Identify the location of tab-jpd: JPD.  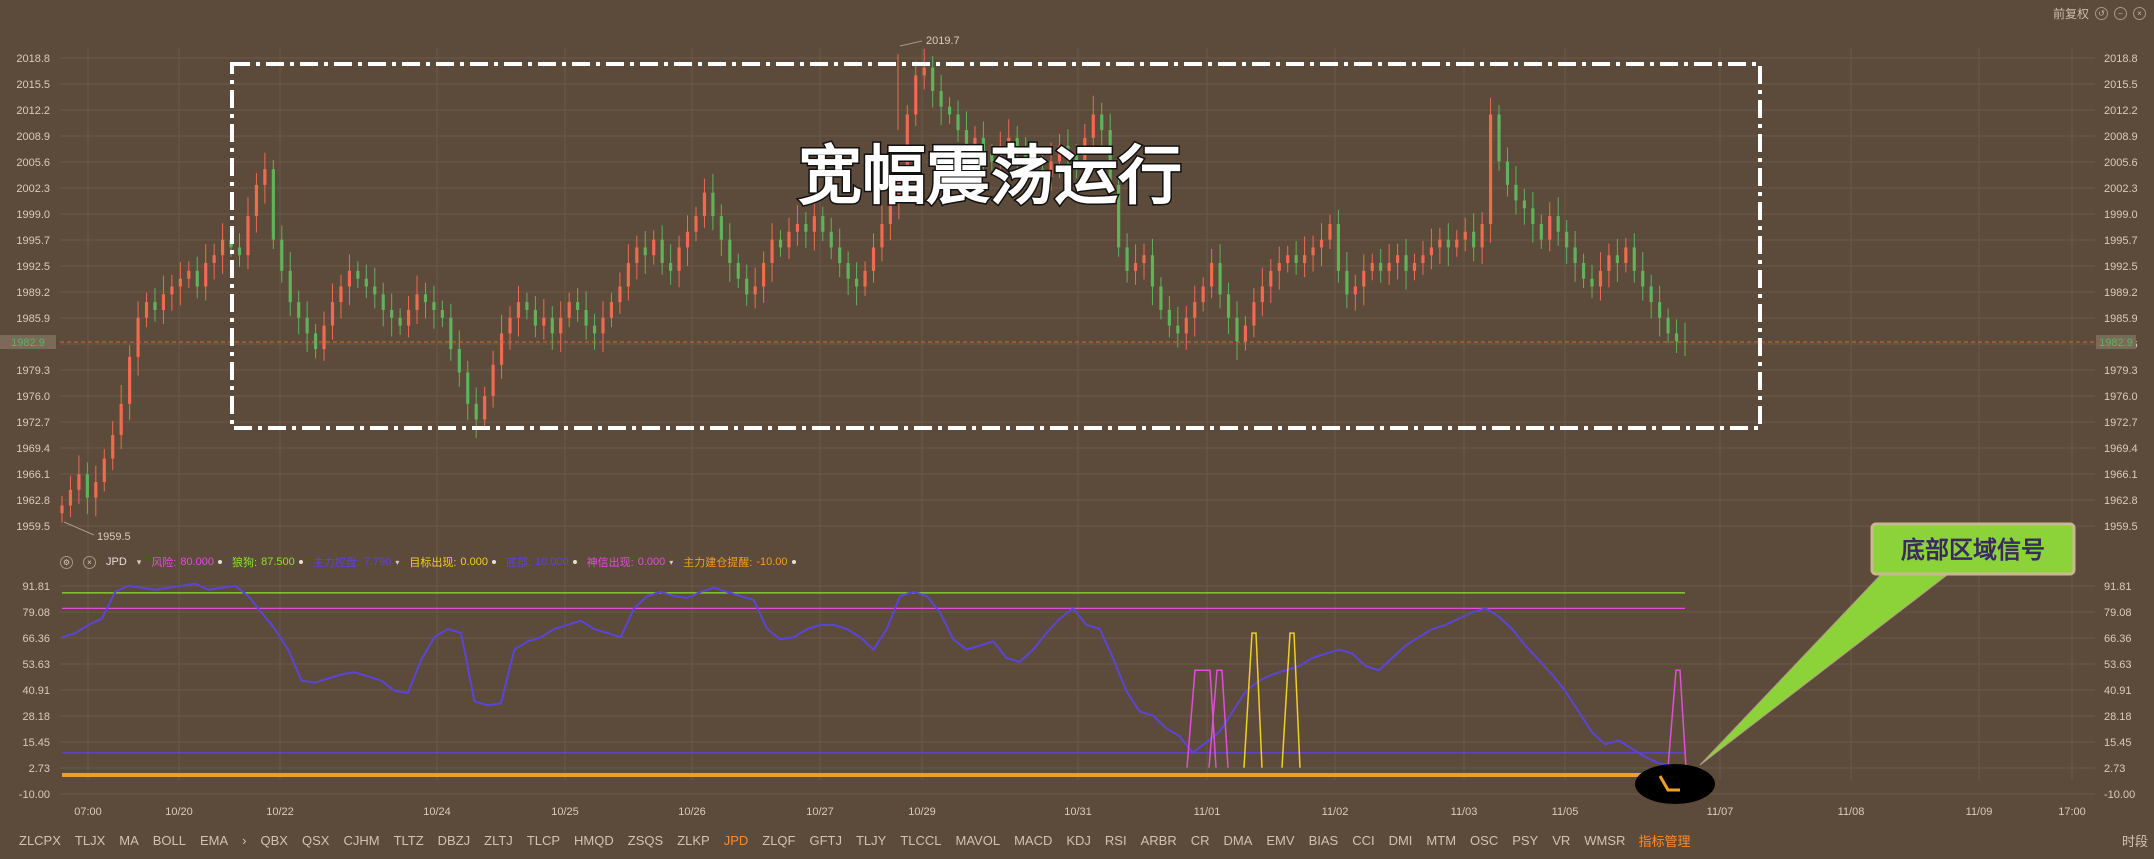
(736, 840).